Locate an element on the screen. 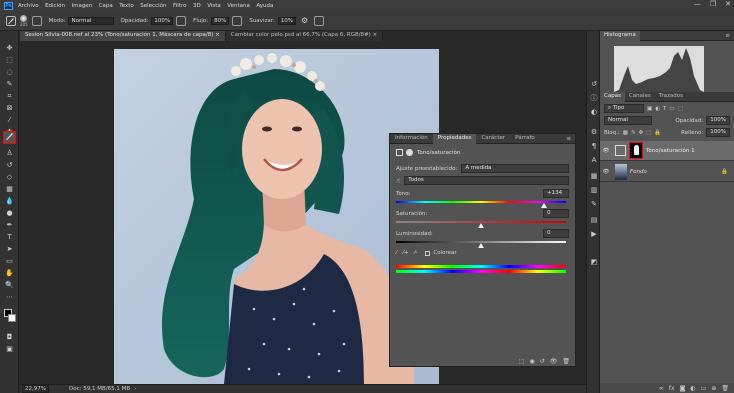 The height and width of the screenshot is (393, 734). layer-opacity-field: 100% is located at coordinates (718, 120).